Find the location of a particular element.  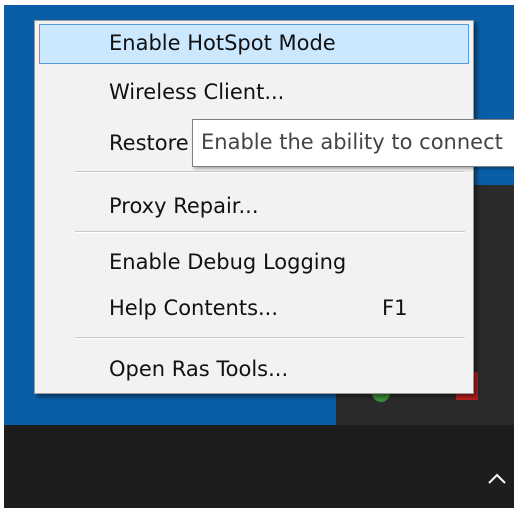

tooltip-text: Enable the ability to connect is located at coordinates (352, 142).